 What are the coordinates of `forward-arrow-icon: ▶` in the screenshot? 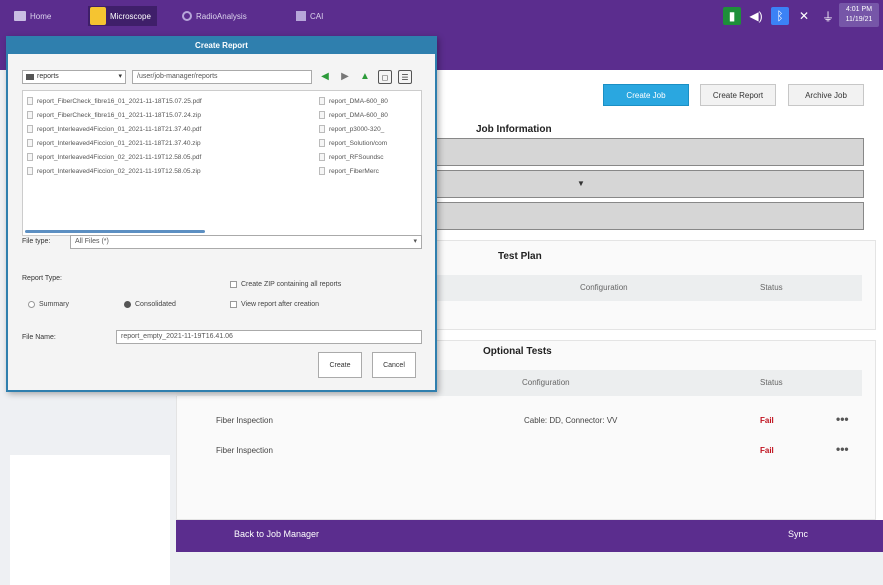 It's located at (345, 77).